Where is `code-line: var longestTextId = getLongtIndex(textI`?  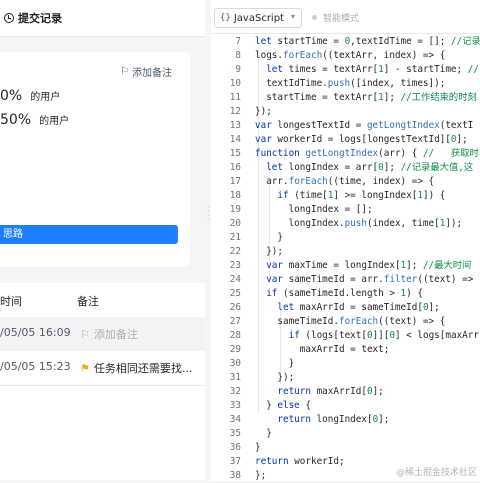 code-line: var longestTextId = getLongtIndex(textI is located at coordinates (364, 125).